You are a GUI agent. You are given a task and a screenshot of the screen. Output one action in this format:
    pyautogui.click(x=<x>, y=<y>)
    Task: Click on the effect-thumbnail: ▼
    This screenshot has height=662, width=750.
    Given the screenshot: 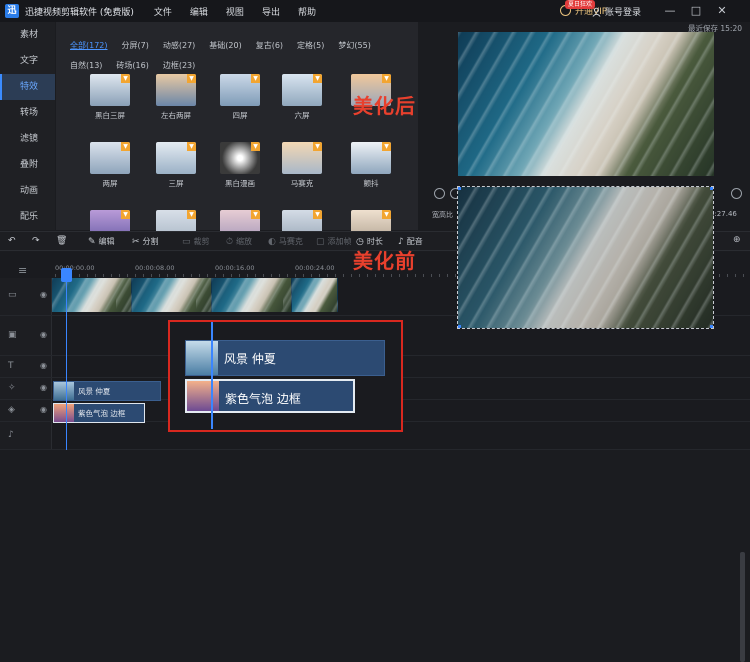 What is the action you would take?
    pyautogui.click(x=110, y=158)
    